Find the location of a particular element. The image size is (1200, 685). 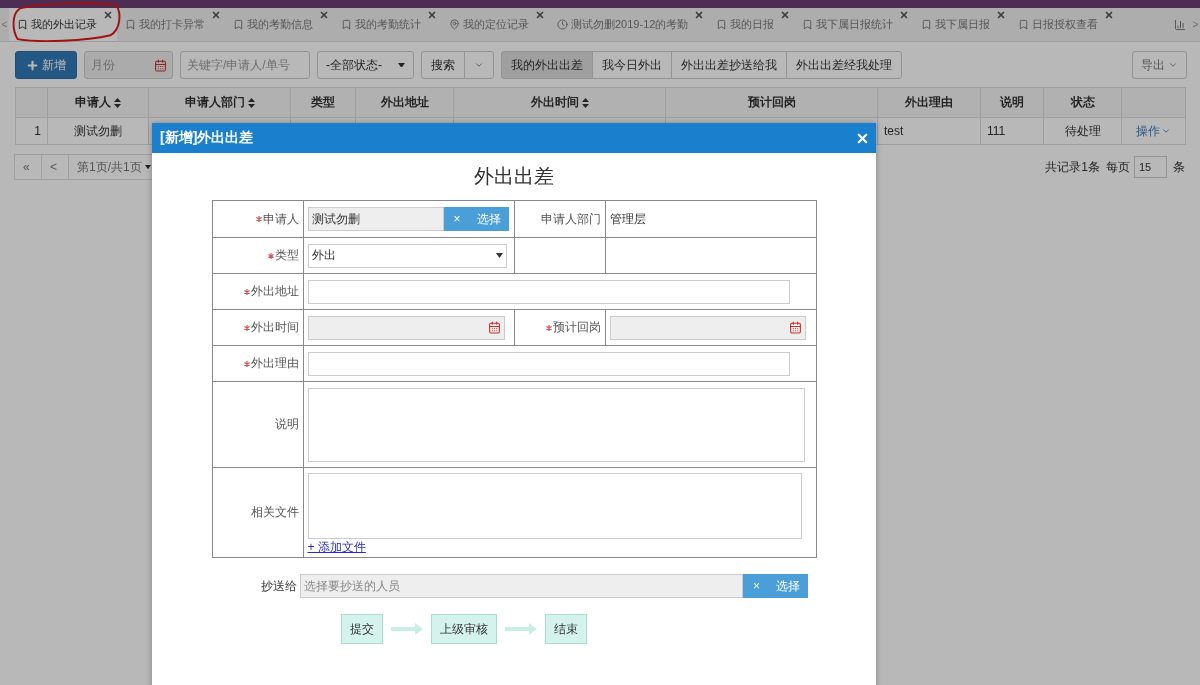

arrow-icon is located at coordinates (521, 629).